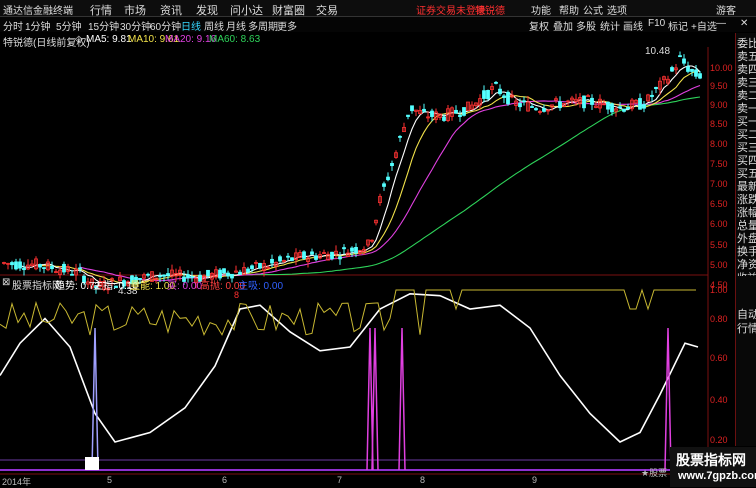  I want to click on auto-quote-label: 行情, so click(746, 328).